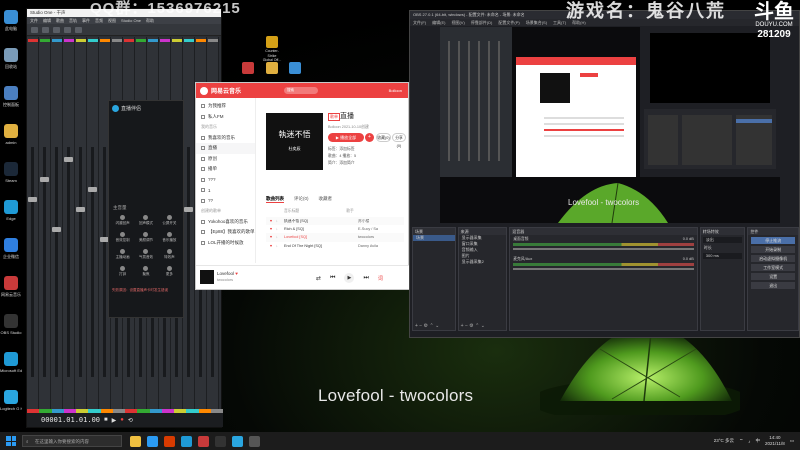 This screenshot has height=450, width=800. Describe the element at coordinates (773, 258) in the screenshot. I see `control-button: 启动虚拟摄像机` at that location.